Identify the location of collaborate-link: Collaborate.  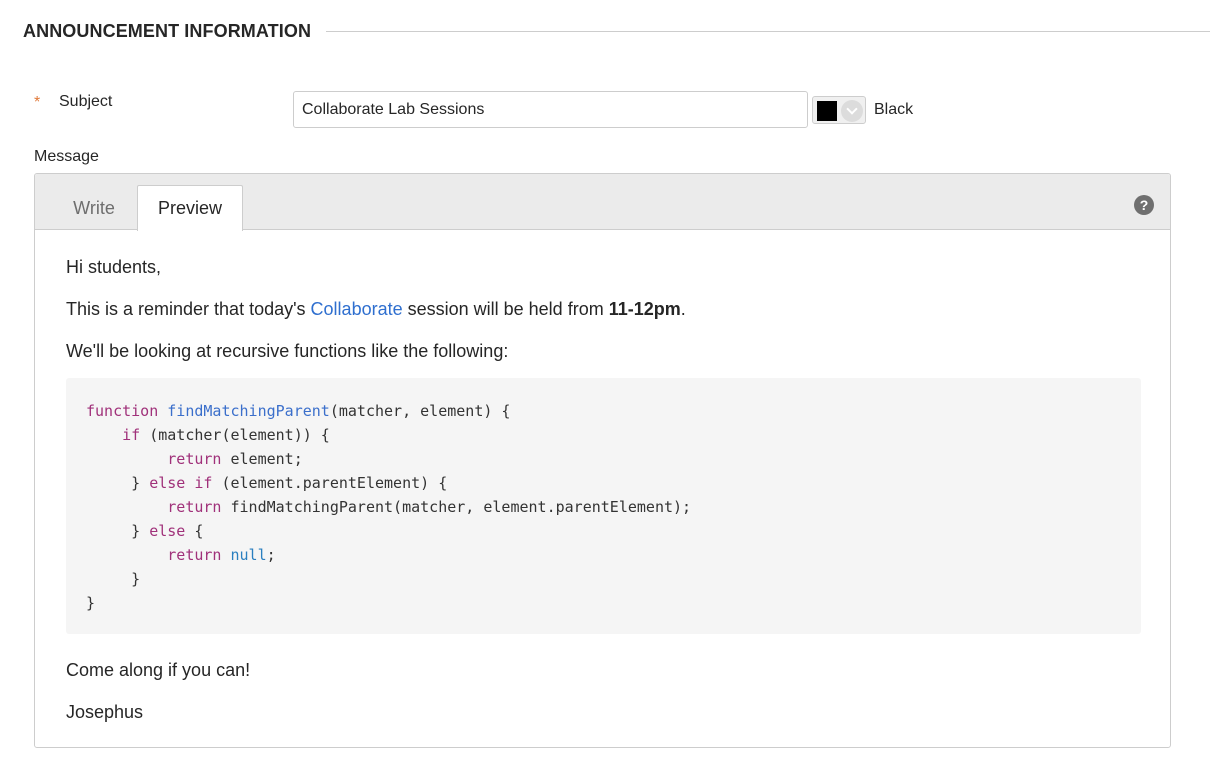
(357, 309).